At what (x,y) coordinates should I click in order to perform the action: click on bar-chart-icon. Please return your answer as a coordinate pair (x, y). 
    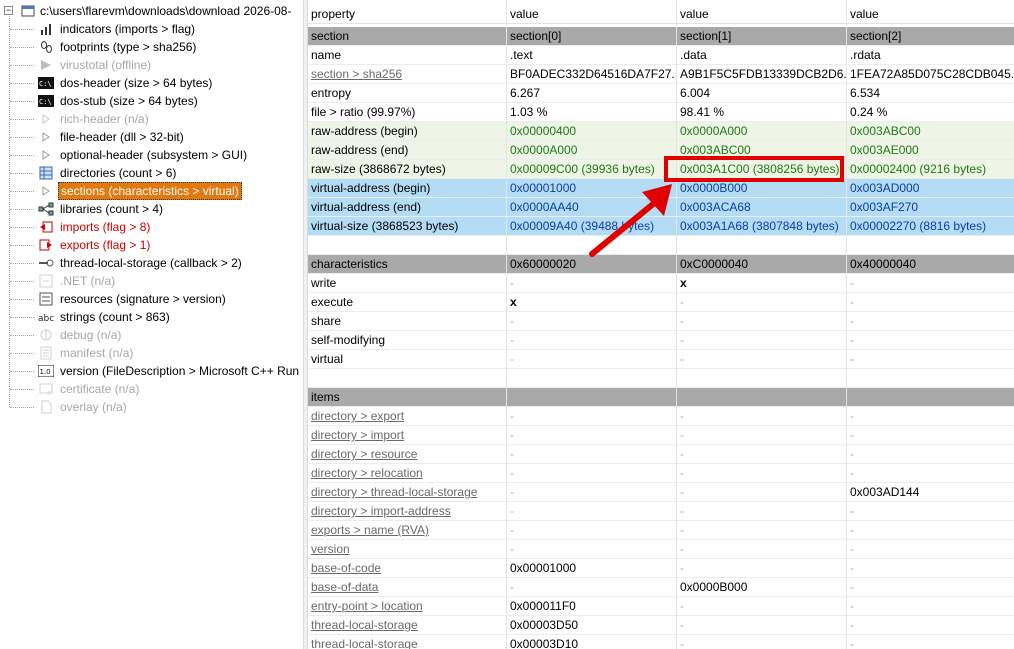
    Looking at the image, I should click on (46, 29).